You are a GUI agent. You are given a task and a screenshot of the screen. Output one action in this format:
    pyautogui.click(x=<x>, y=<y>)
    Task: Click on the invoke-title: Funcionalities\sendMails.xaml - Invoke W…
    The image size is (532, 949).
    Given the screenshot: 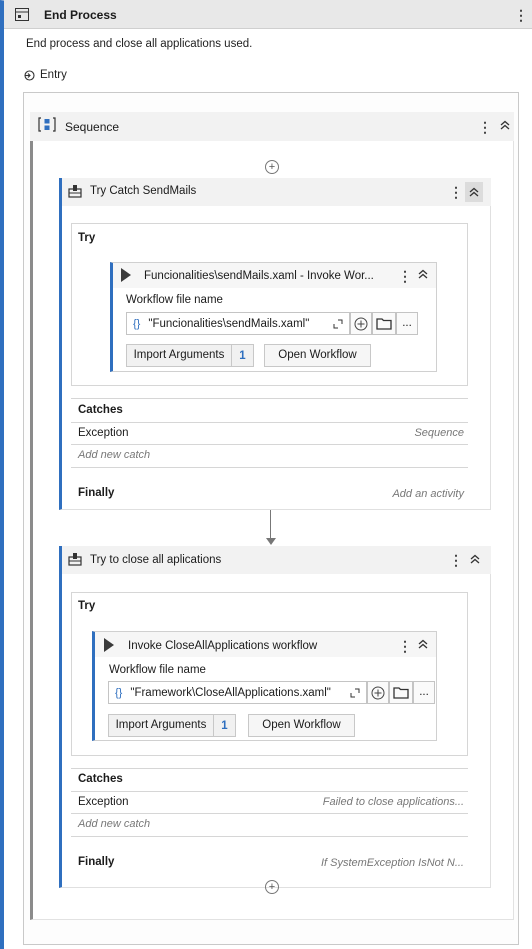 What is the action you would take?
    pyautogui.click(x=259, y=276)
    